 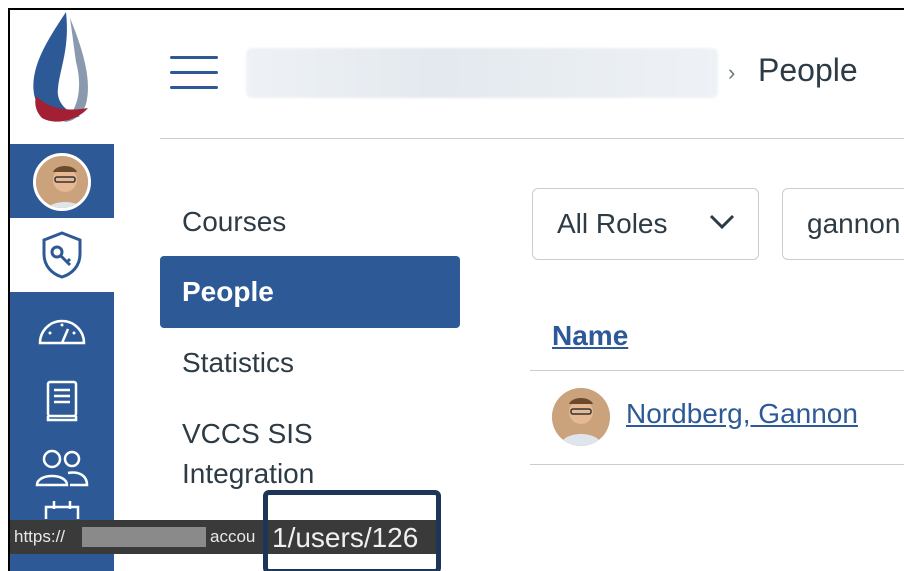 I want to click on role-filter-value: All Roles, so click(x=612, y=223).